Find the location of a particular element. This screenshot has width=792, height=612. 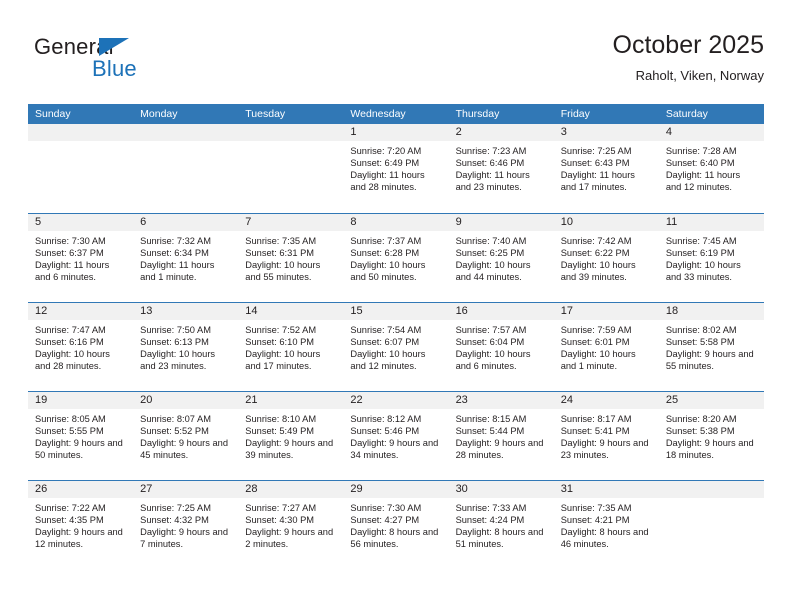

weekday-header-thursday: Thursday is located at coordinates (477, 114).